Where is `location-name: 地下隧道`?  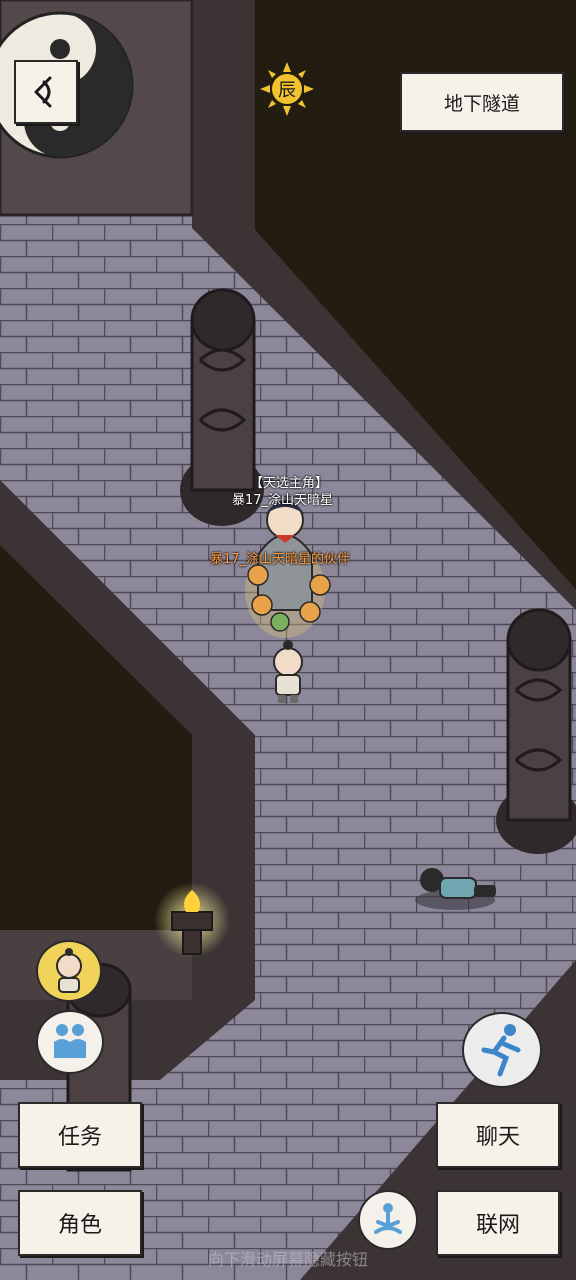
location-name: 地下隧道 is located at coordinates (481, 103).